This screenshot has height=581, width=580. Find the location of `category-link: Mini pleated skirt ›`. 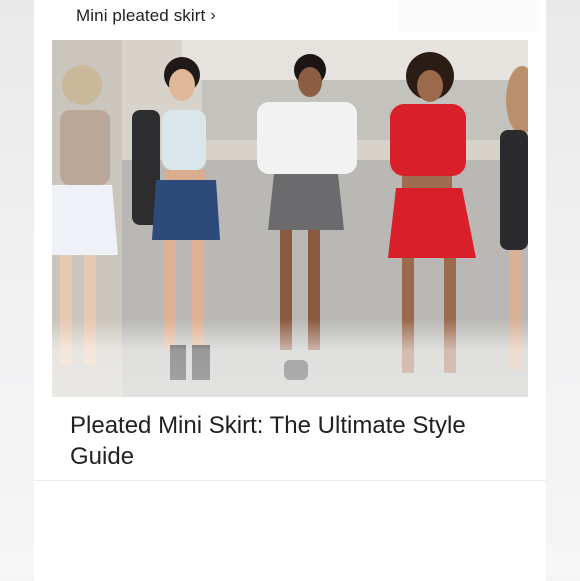

category-link: Mini pleated skirt › is located at coordinates (146, 16).